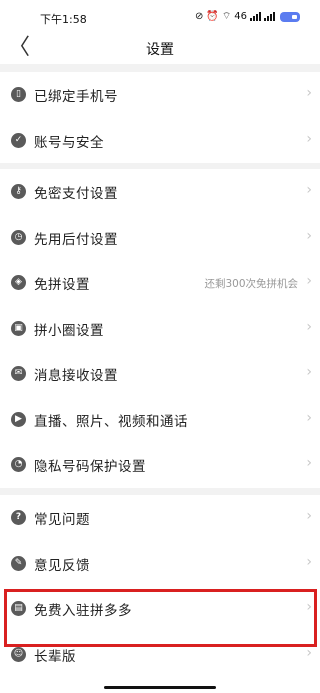 The image size is (320, 693). I want to click on settings-item-group-free: ◈ 免拼设置 还剩300次免拼机会 ›, so click(160, 283).